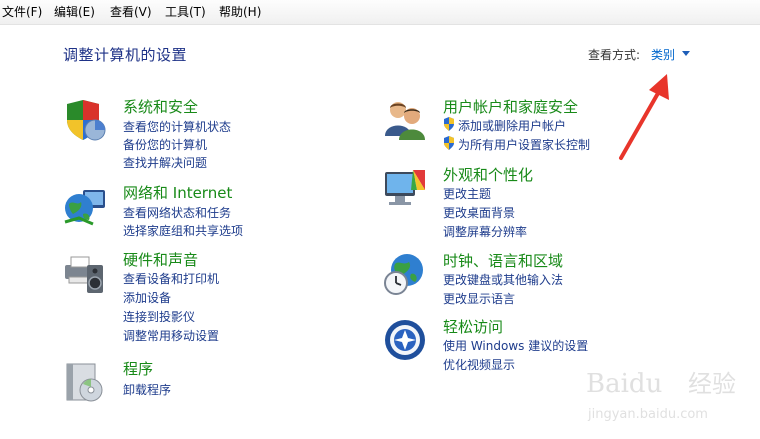  I want to click on menu-help: 帮助(H), so click(240, 12).